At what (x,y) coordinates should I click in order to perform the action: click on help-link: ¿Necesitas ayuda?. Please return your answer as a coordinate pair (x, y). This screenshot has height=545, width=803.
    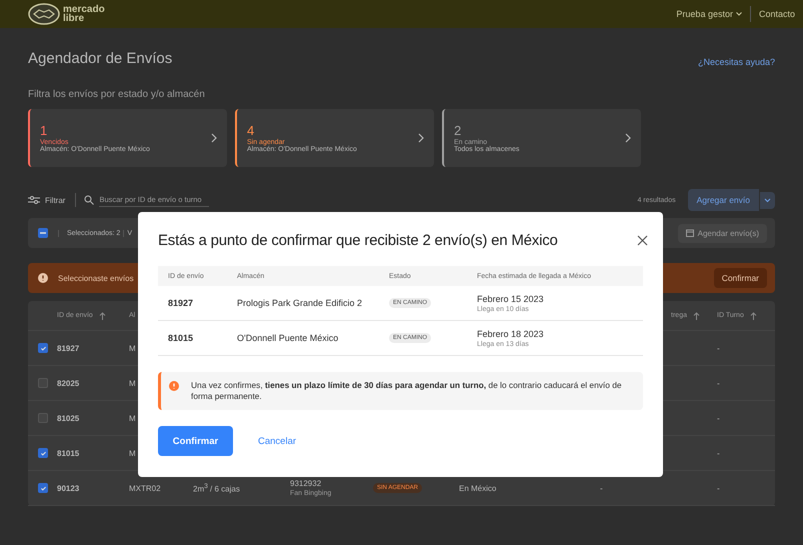
    Looking at the image, I should click on (736, 62).